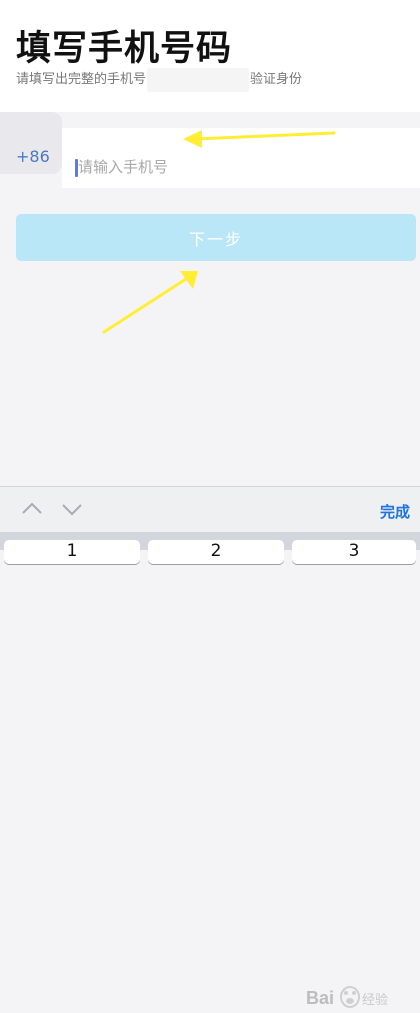  What do you see at coordinates (276, 79) in the screenshot?
I see `subtitle-suffix: 验证身份` at bounding box center [276, 79].